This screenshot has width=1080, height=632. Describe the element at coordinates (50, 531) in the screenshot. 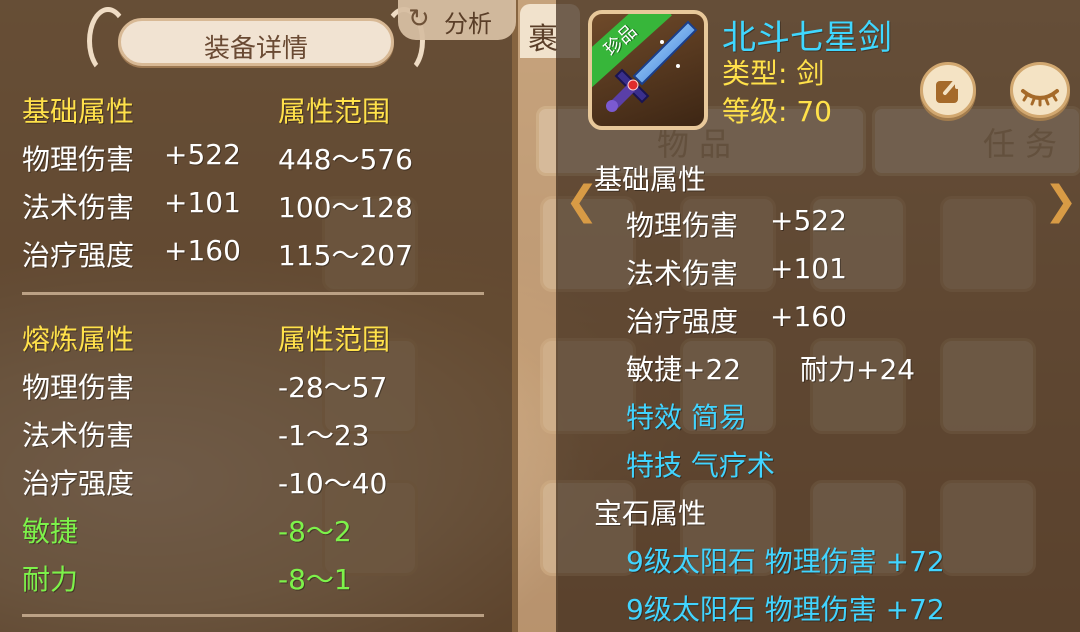

I see `refine-stat-name: 敏捷` at that location.